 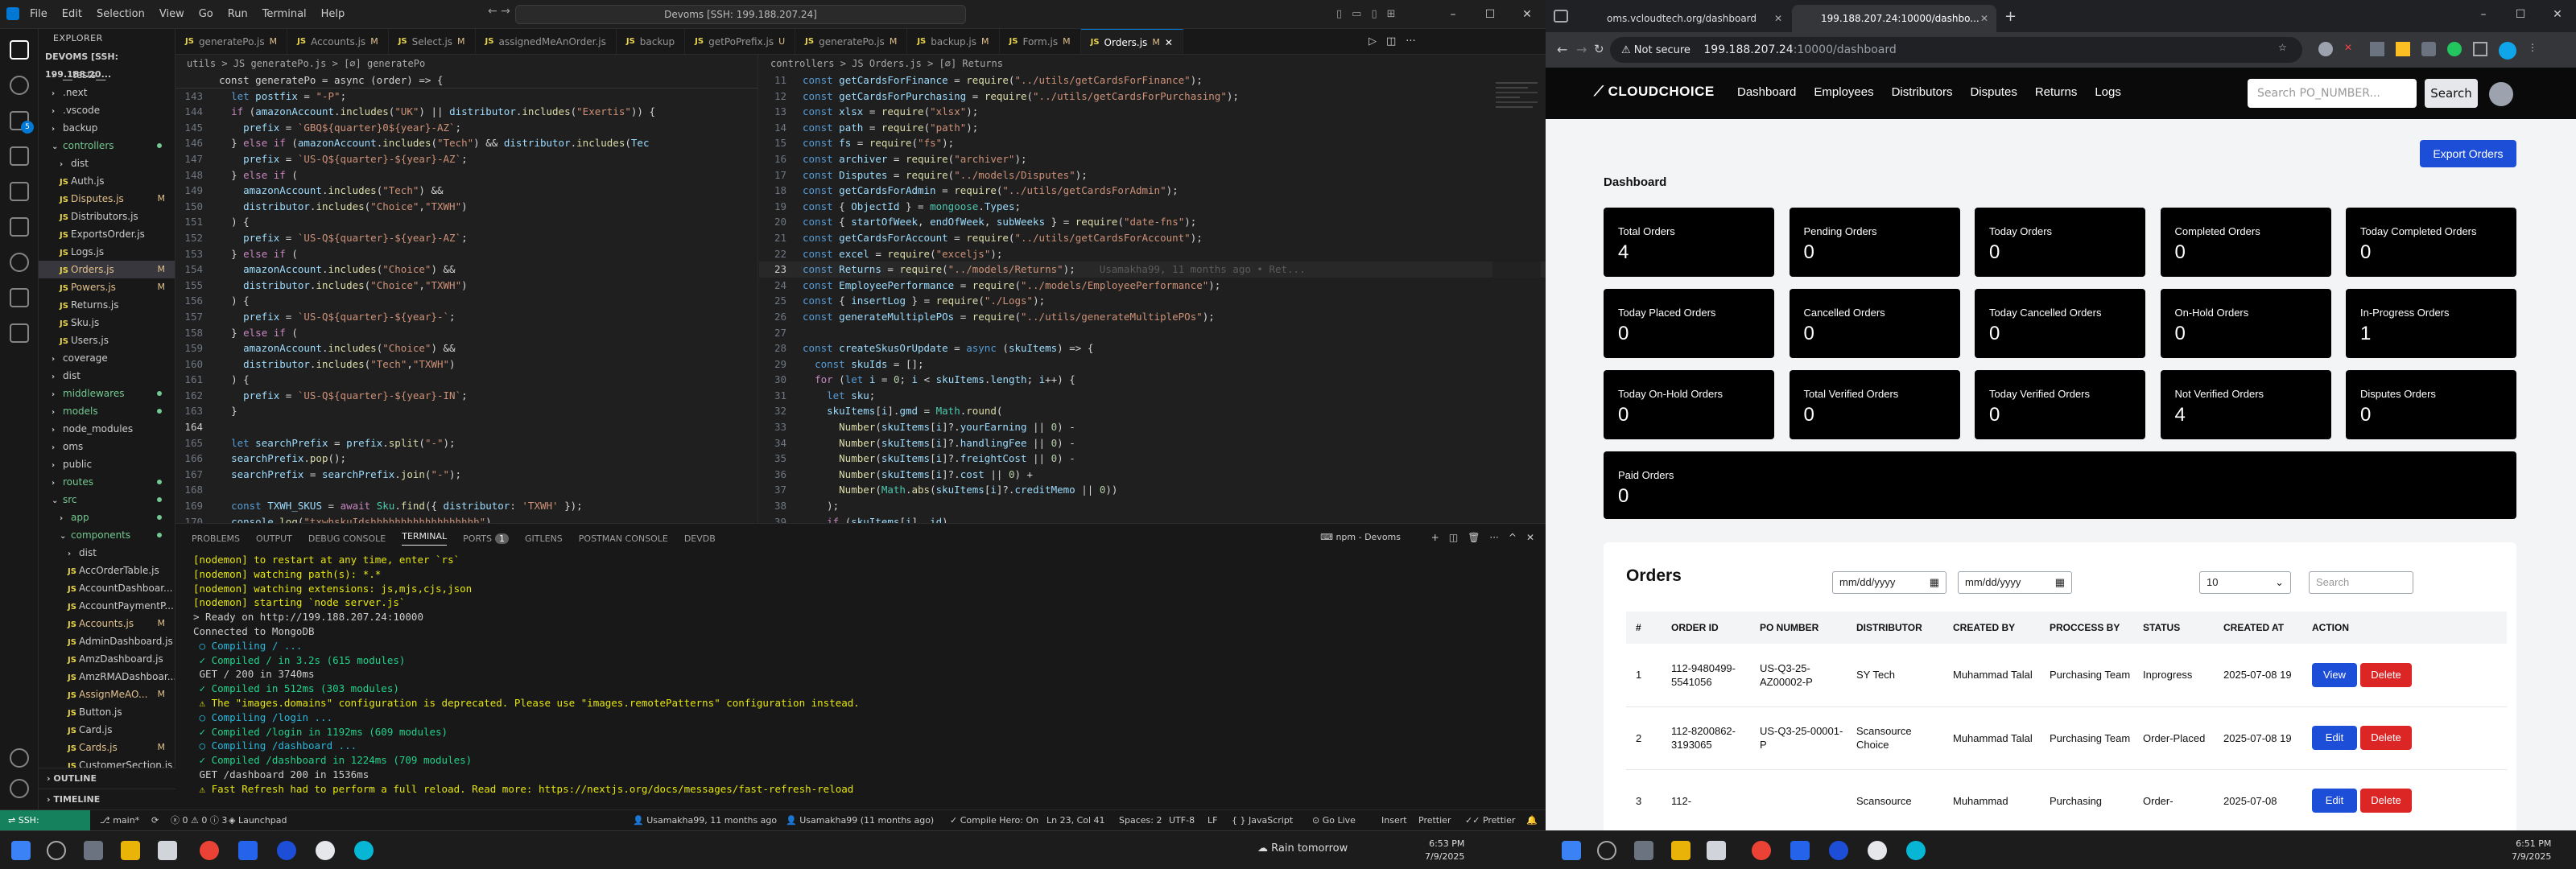 What do you see at coordinates (2334, 674) in the screenshot?
I see `view-button: View` at bounding box center [2334, 674].